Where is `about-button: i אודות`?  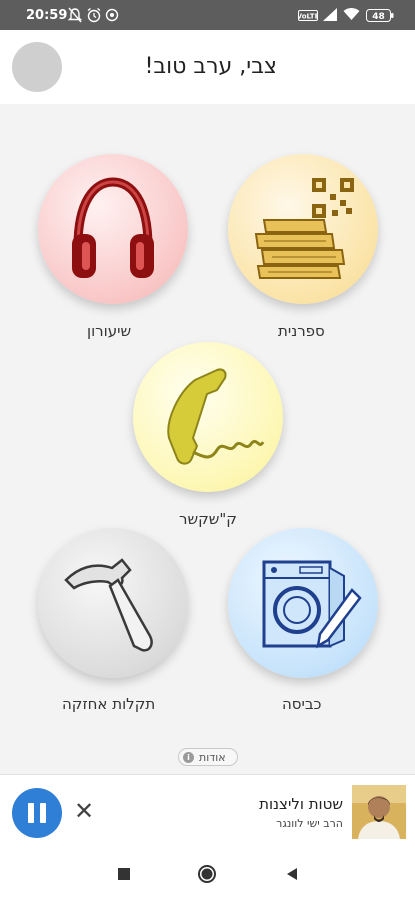
about-button: i אודות is located at coordinates (208, 757).